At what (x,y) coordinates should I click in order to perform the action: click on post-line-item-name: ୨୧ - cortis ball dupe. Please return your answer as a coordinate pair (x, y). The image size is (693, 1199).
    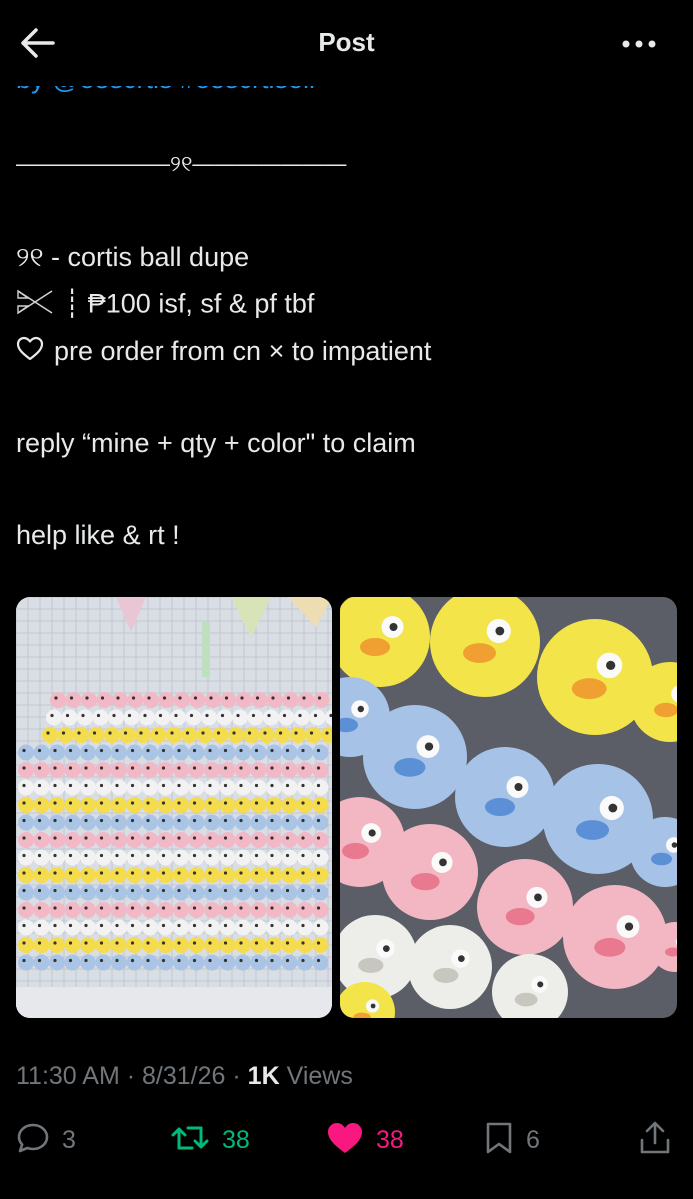
    Looking at the image, I should click on (132, 258).